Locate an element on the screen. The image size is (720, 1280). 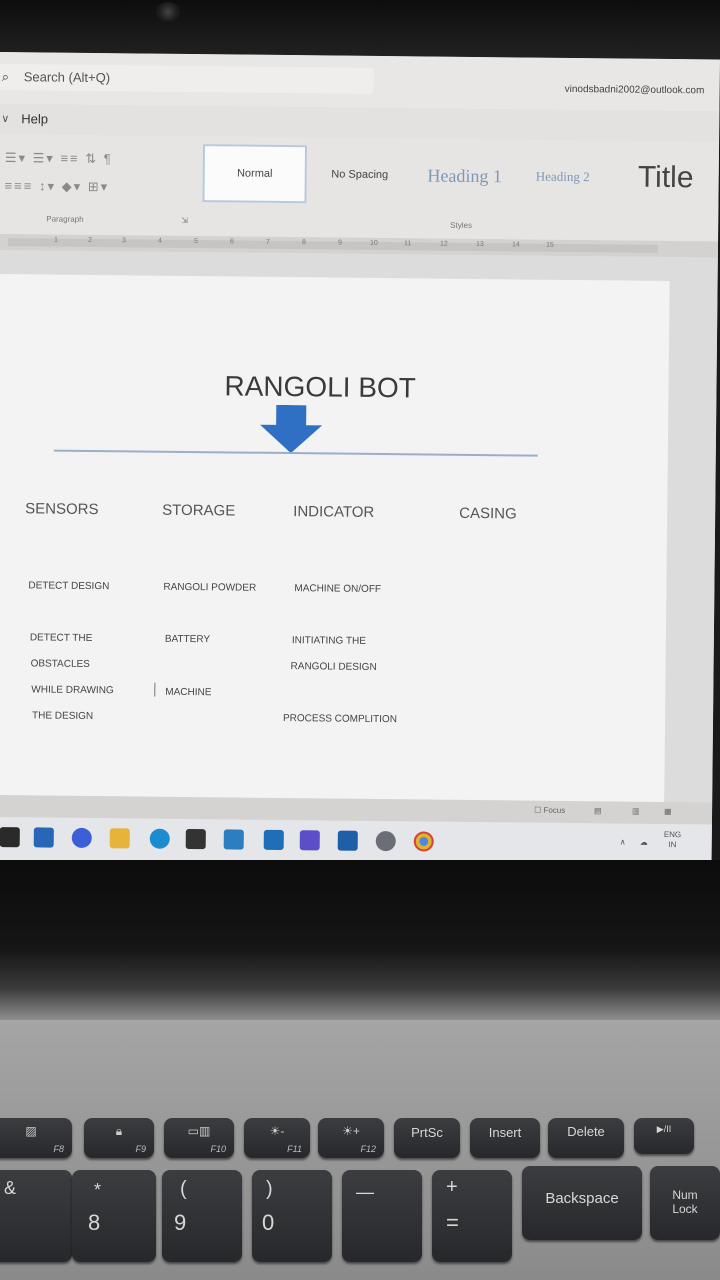
key-9: ( 9 is located at coordinates (202, 1216).